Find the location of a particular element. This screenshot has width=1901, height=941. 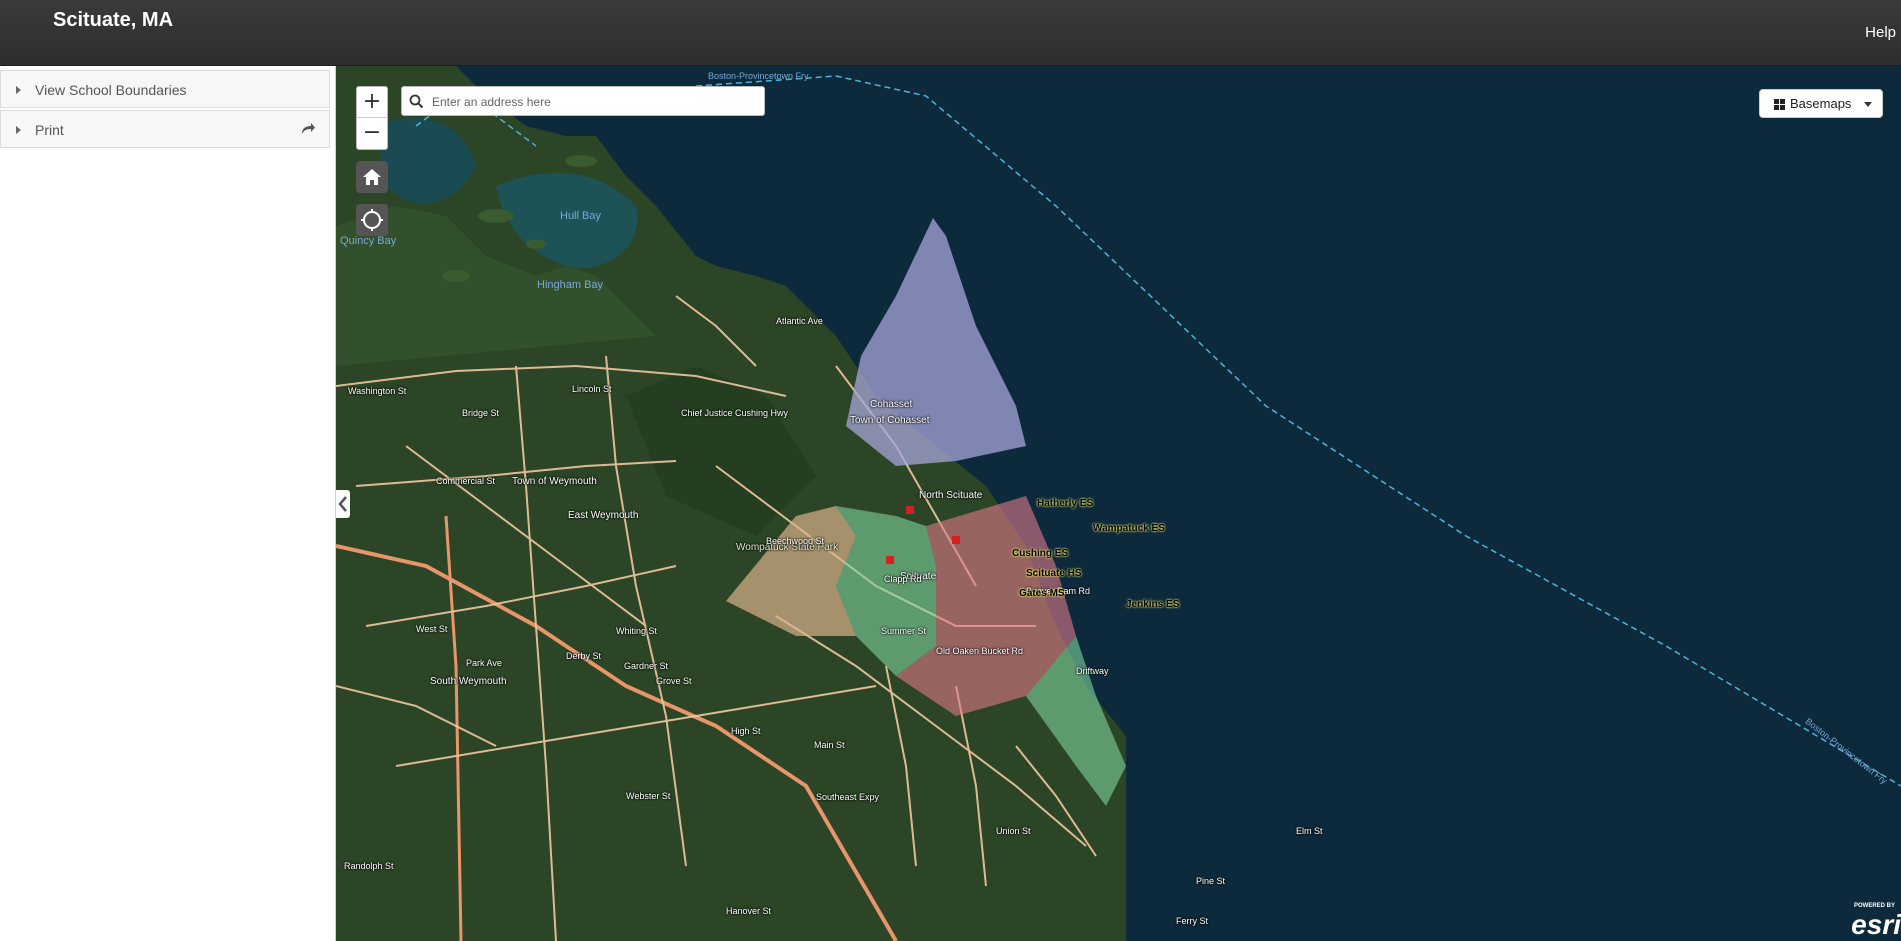

road-label: Chief Justice Cushing Hwy is located at coordinates (735, 413).